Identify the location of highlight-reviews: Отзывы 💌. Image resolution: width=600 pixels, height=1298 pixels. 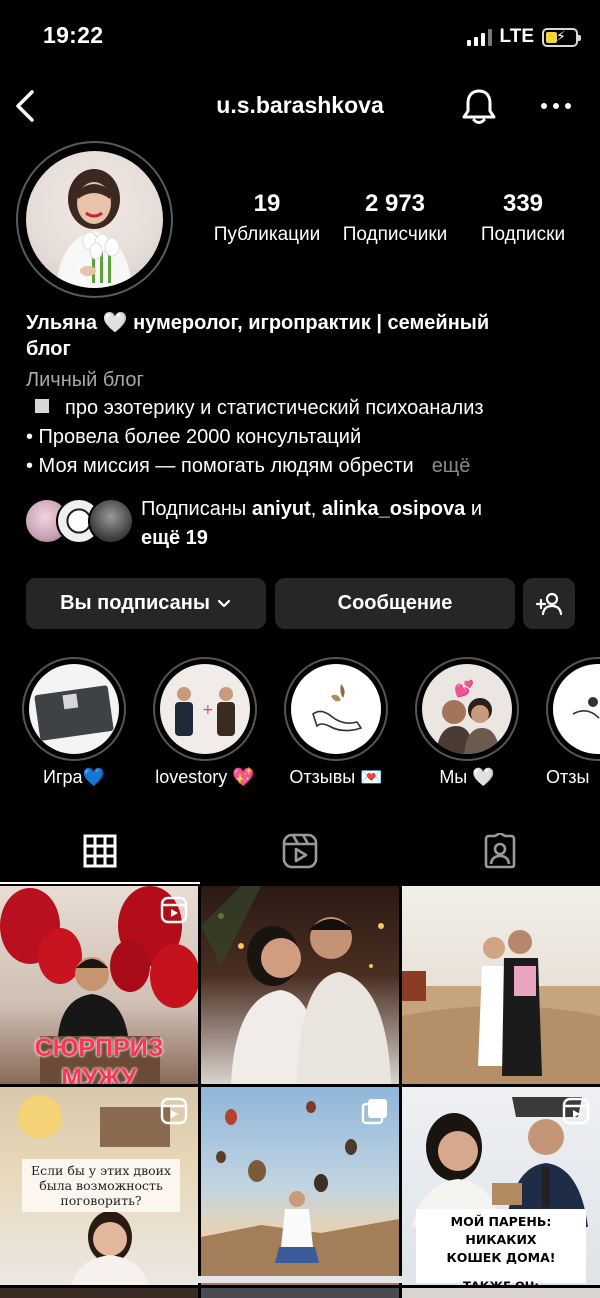
(336, 722).